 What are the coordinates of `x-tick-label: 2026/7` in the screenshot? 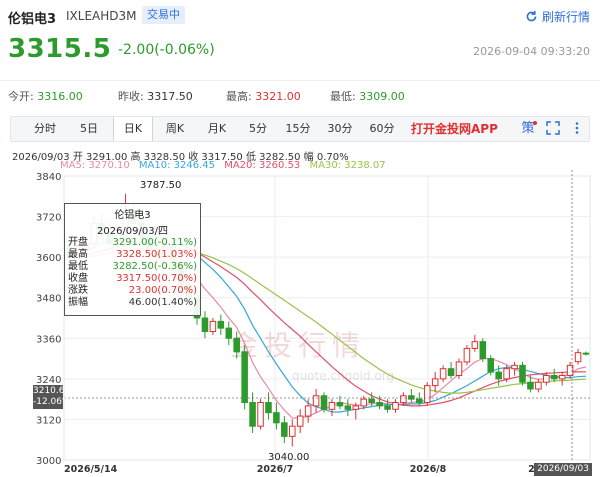 It's located at (275, 469).